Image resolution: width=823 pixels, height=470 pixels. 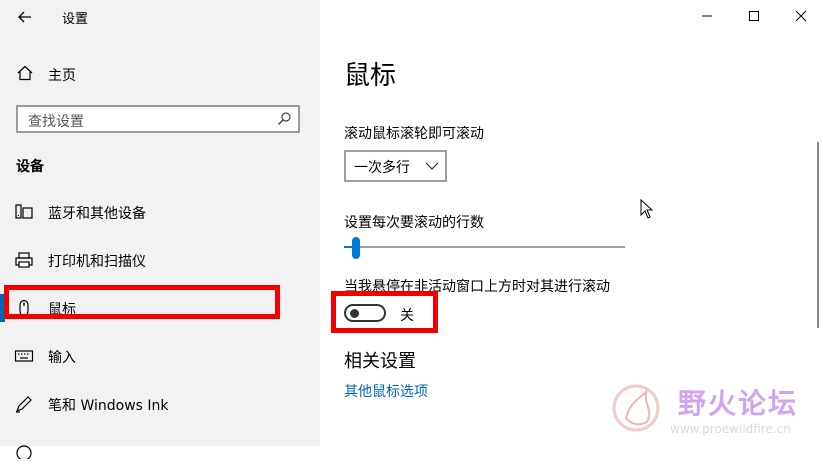 I want to click on minimize-icon, so click(x=707, y=16).